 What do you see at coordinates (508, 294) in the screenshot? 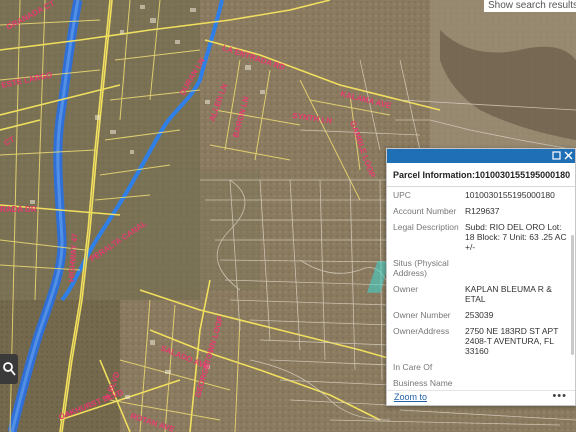
I see `field-value: KAPLAN BLEUMA R & ETAL` at bounding box center [508, 294].